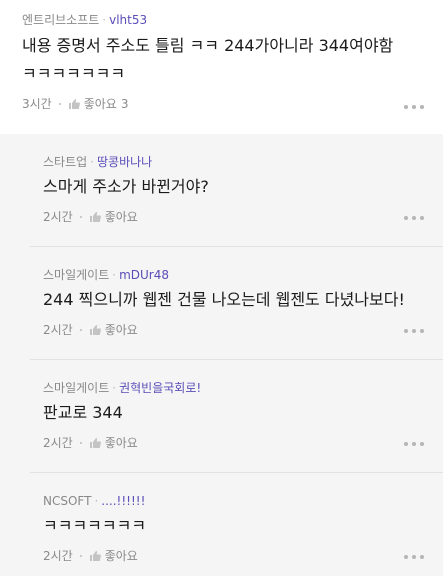 This screenshot has height=576, width=443. I want to click on like-button: 좋아요 3, so click(98, 104).